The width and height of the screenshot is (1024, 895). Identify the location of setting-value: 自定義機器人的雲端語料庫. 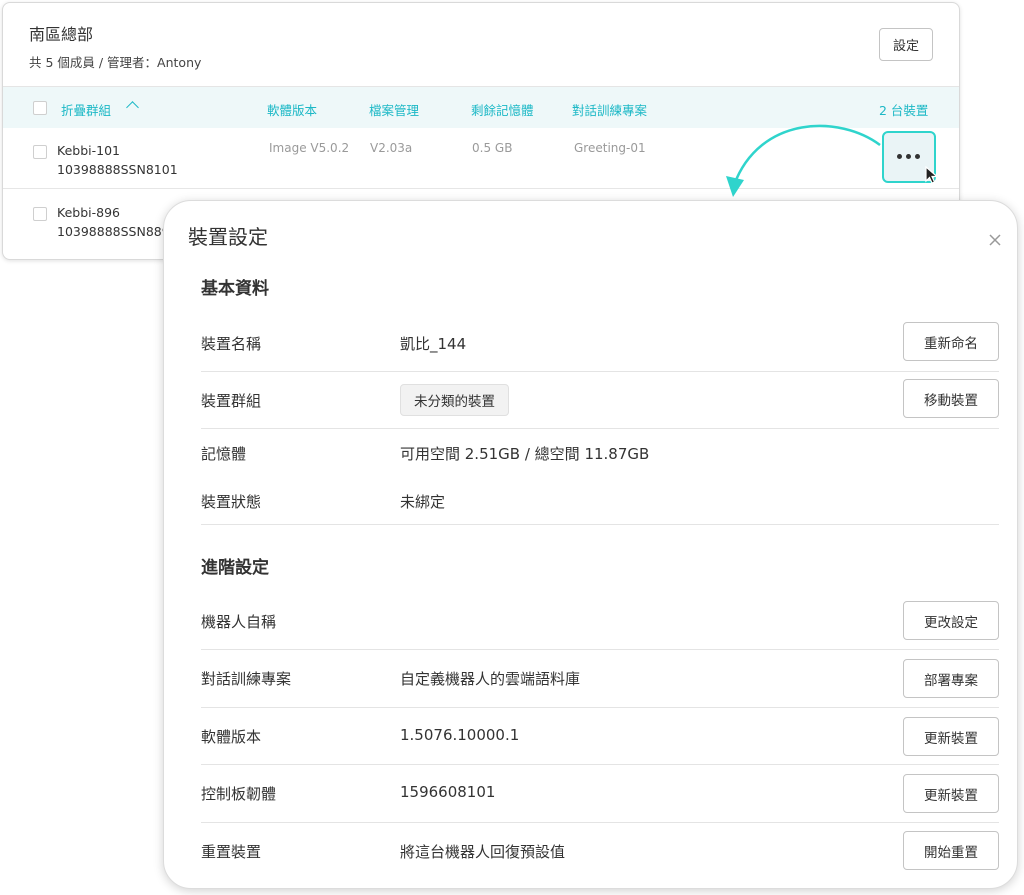
(490, 679).